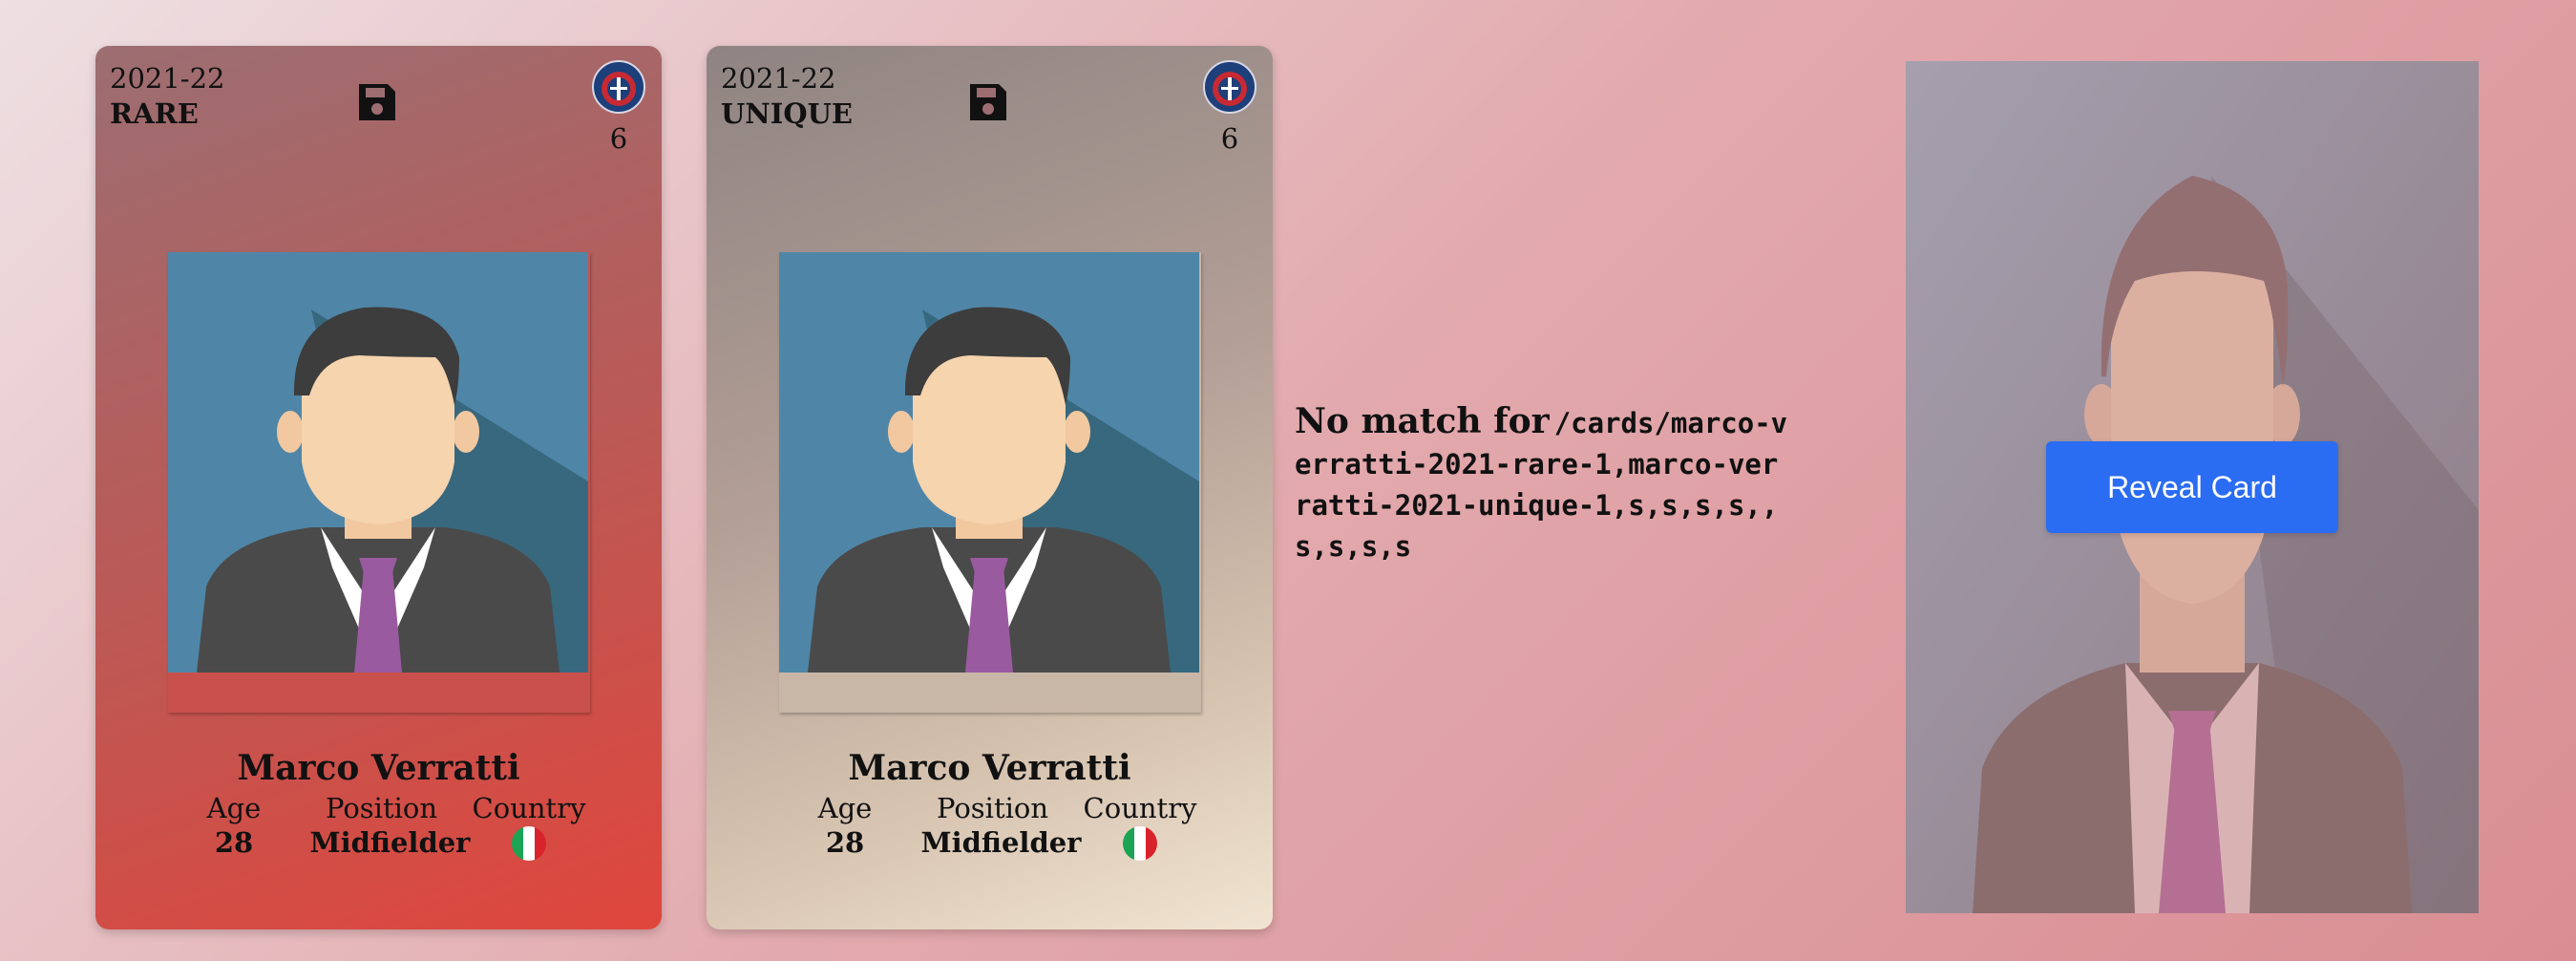 Image resolution: width=2576 pixels, height=961 pixels. Describe the element at coordinates (167, 96) in the screenshot. I see `card-header: 2021-22 RARE` at that location.